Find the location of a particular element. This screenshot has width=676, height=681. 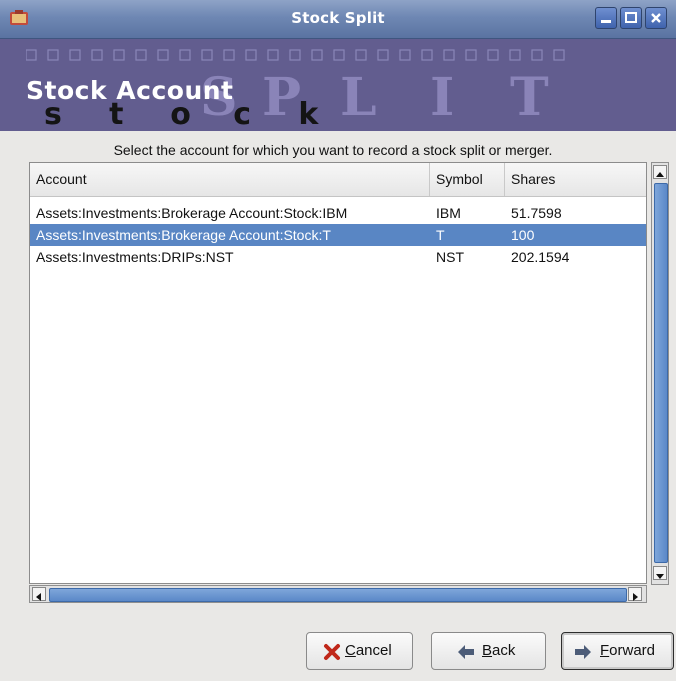

triangle-right-icon is located at coordinates (635, 597).